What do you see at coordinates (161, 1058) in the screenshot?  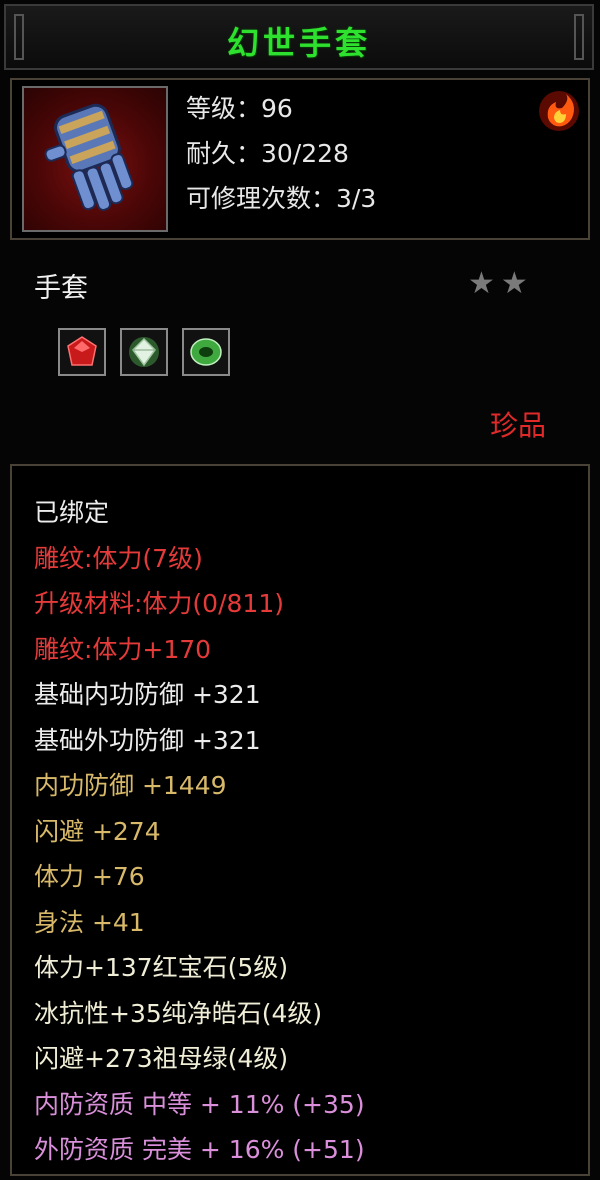 I see `attr-gem-emerald: 闪避+273祖母绿(4级)` at bounding box center [161, 1058].